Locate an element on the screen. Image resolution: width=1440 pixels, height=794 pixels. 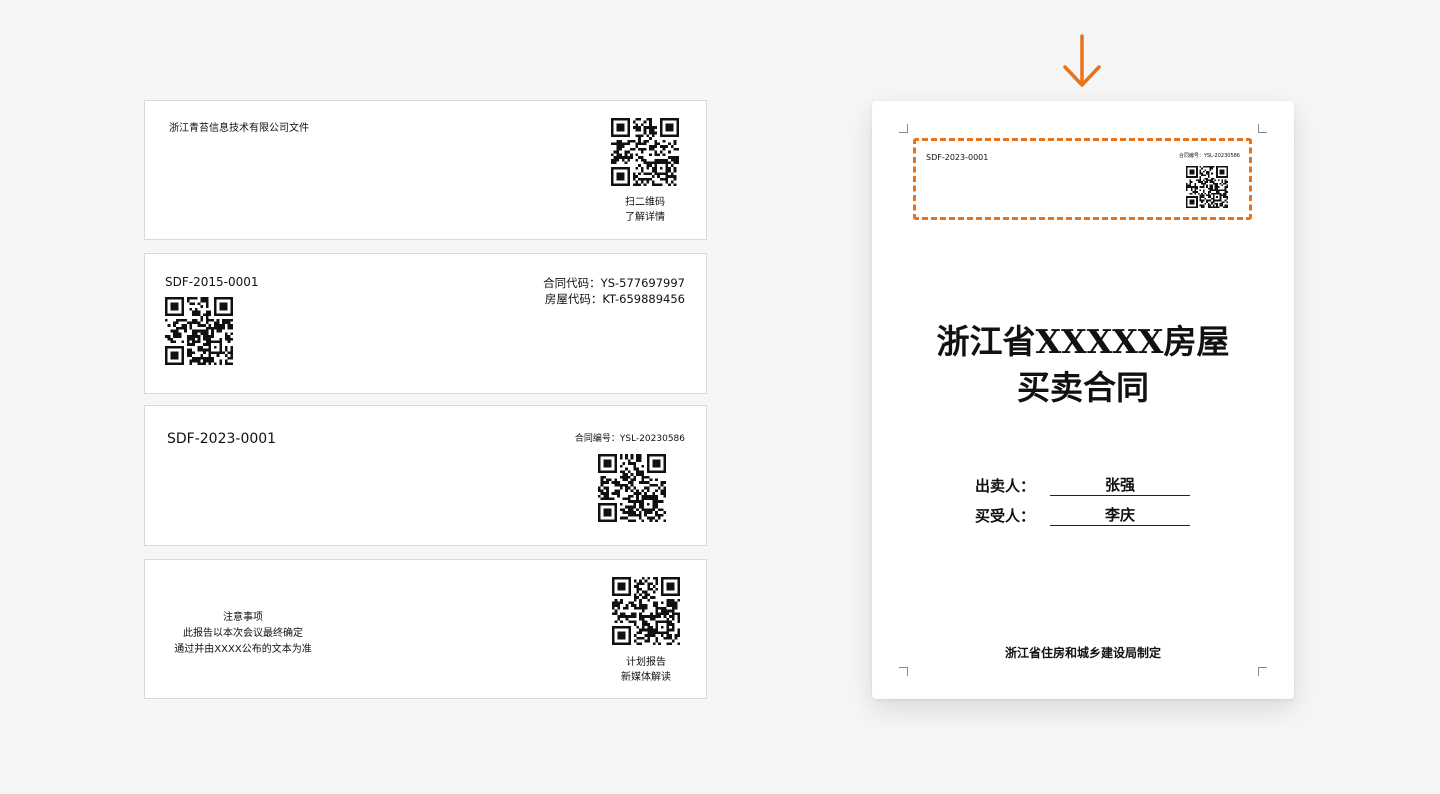
qr-caption-line1: 扫二维码 is located at coordinates (645, 202).